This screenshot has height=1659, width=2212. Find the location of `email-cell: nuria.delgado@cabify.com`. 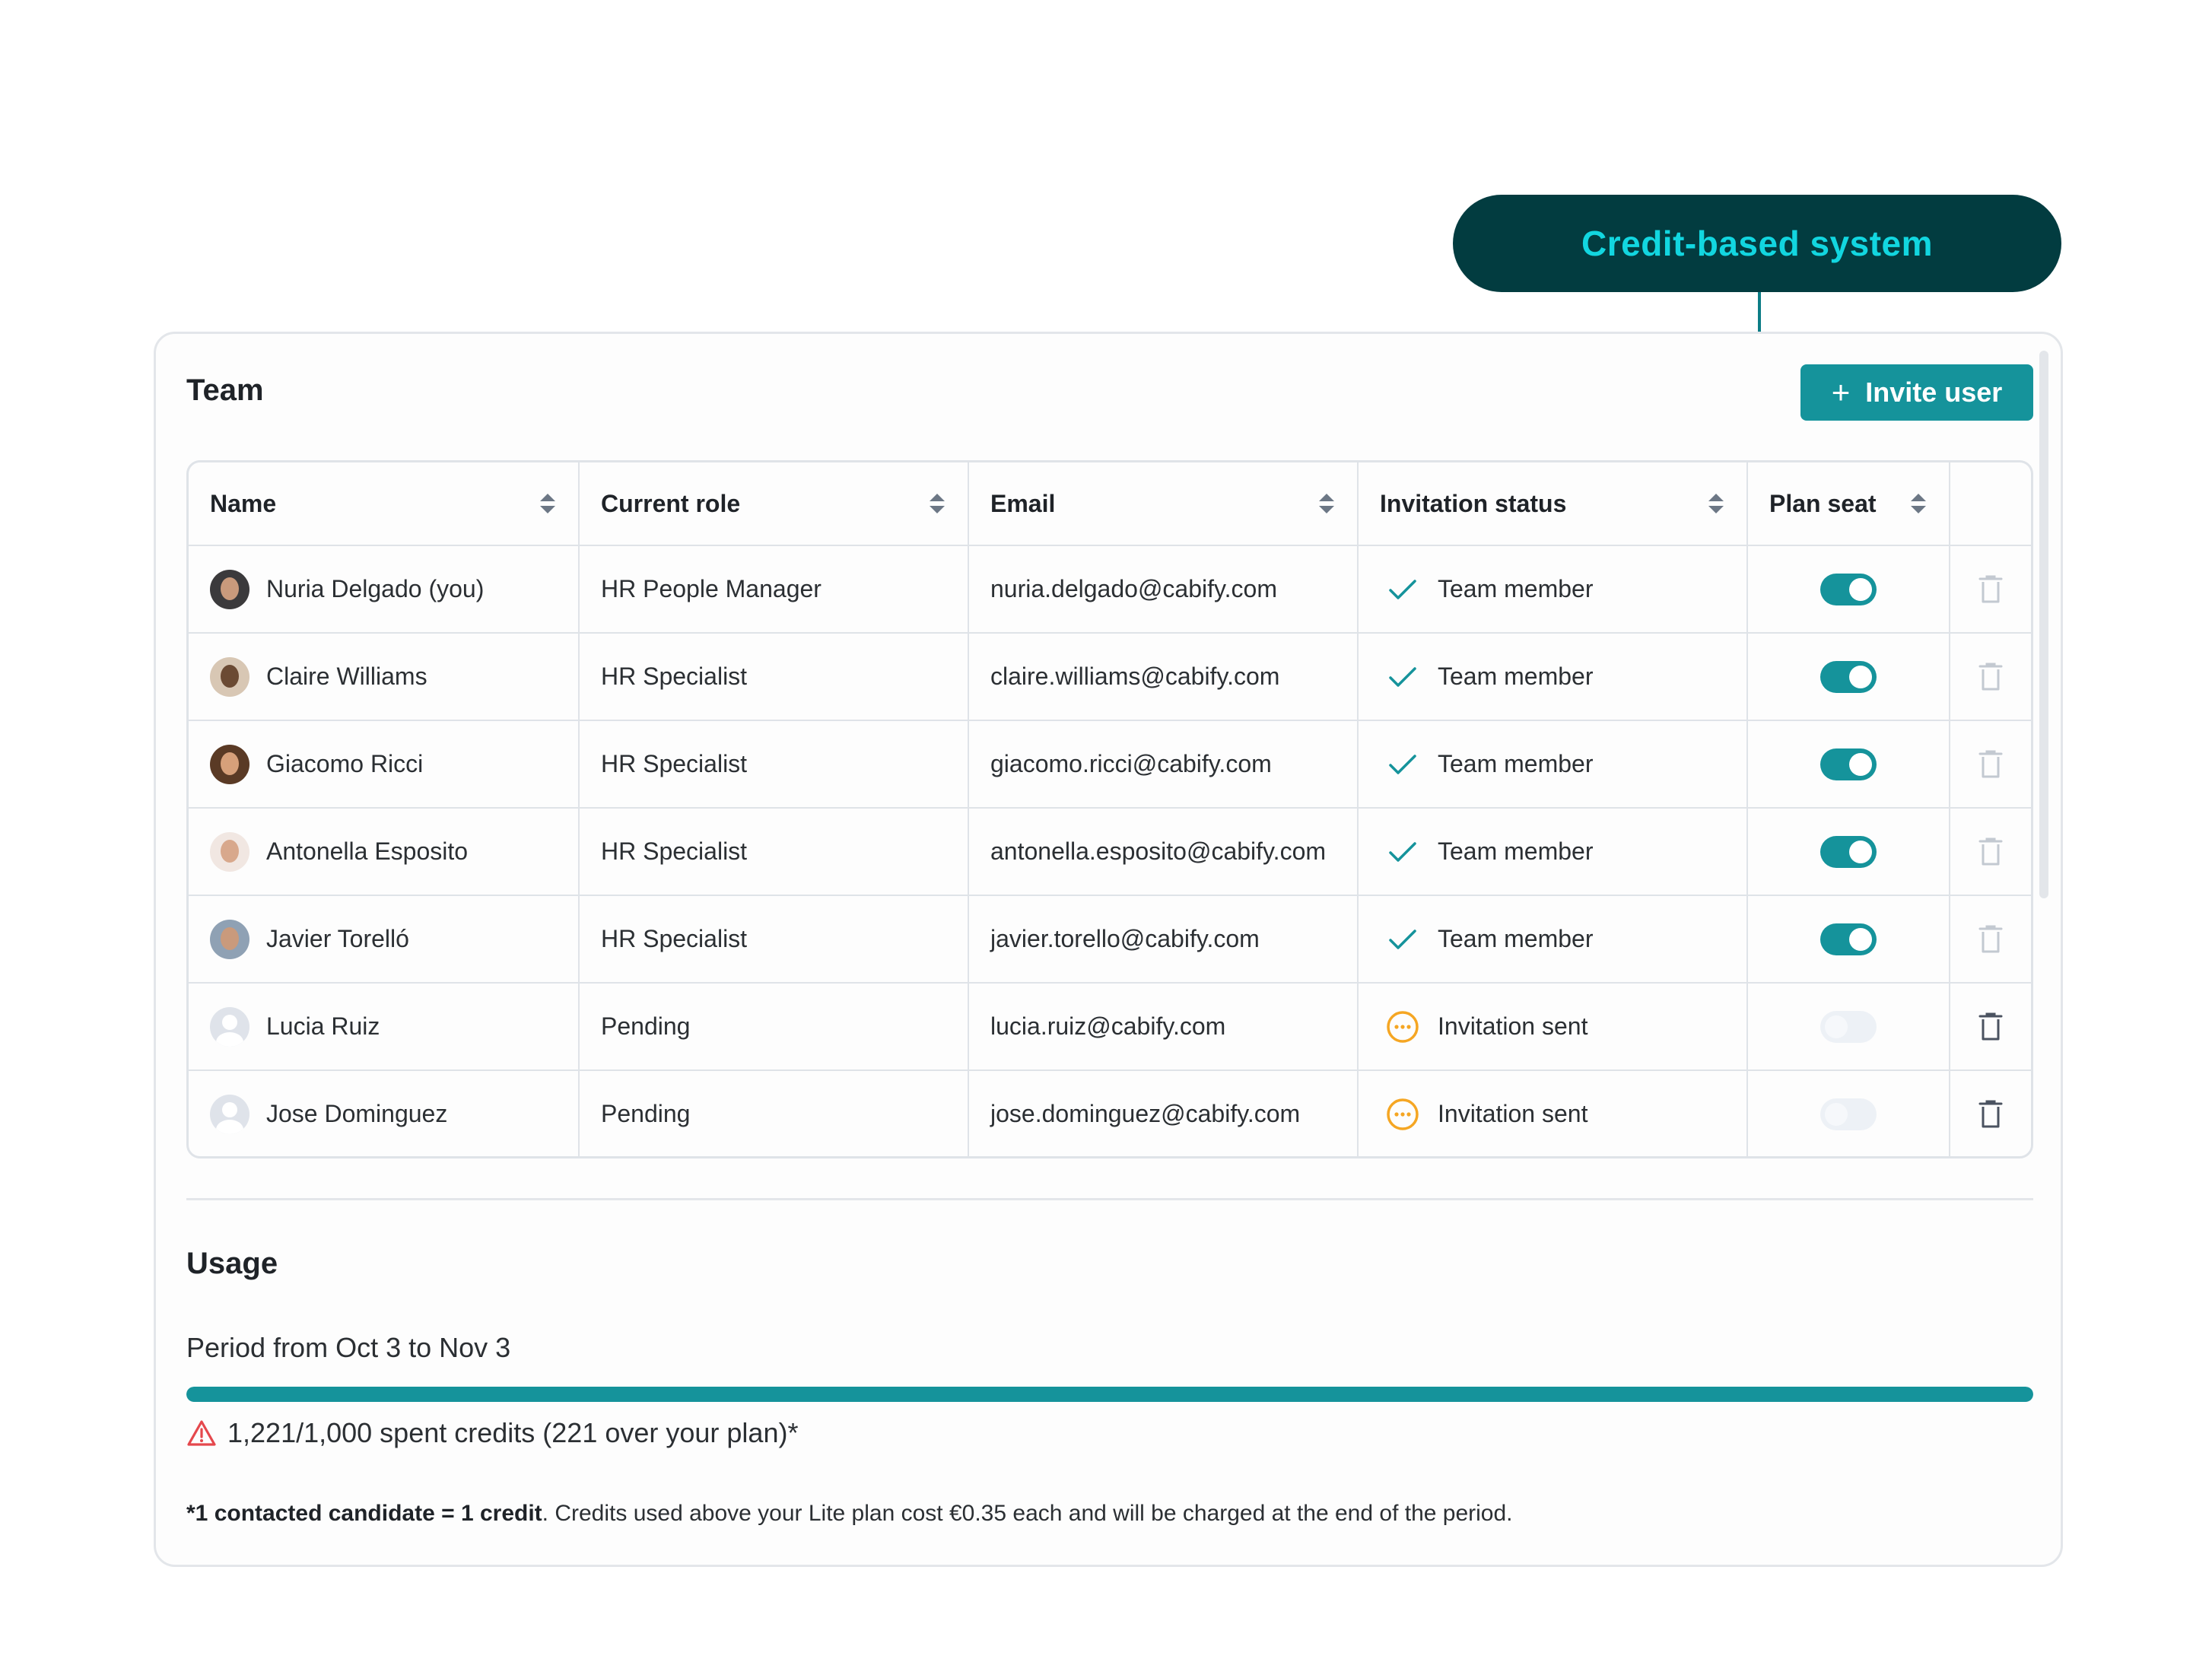

email-cell: nuria.delgado@cabify.com is located at coordinates (1163, 589).